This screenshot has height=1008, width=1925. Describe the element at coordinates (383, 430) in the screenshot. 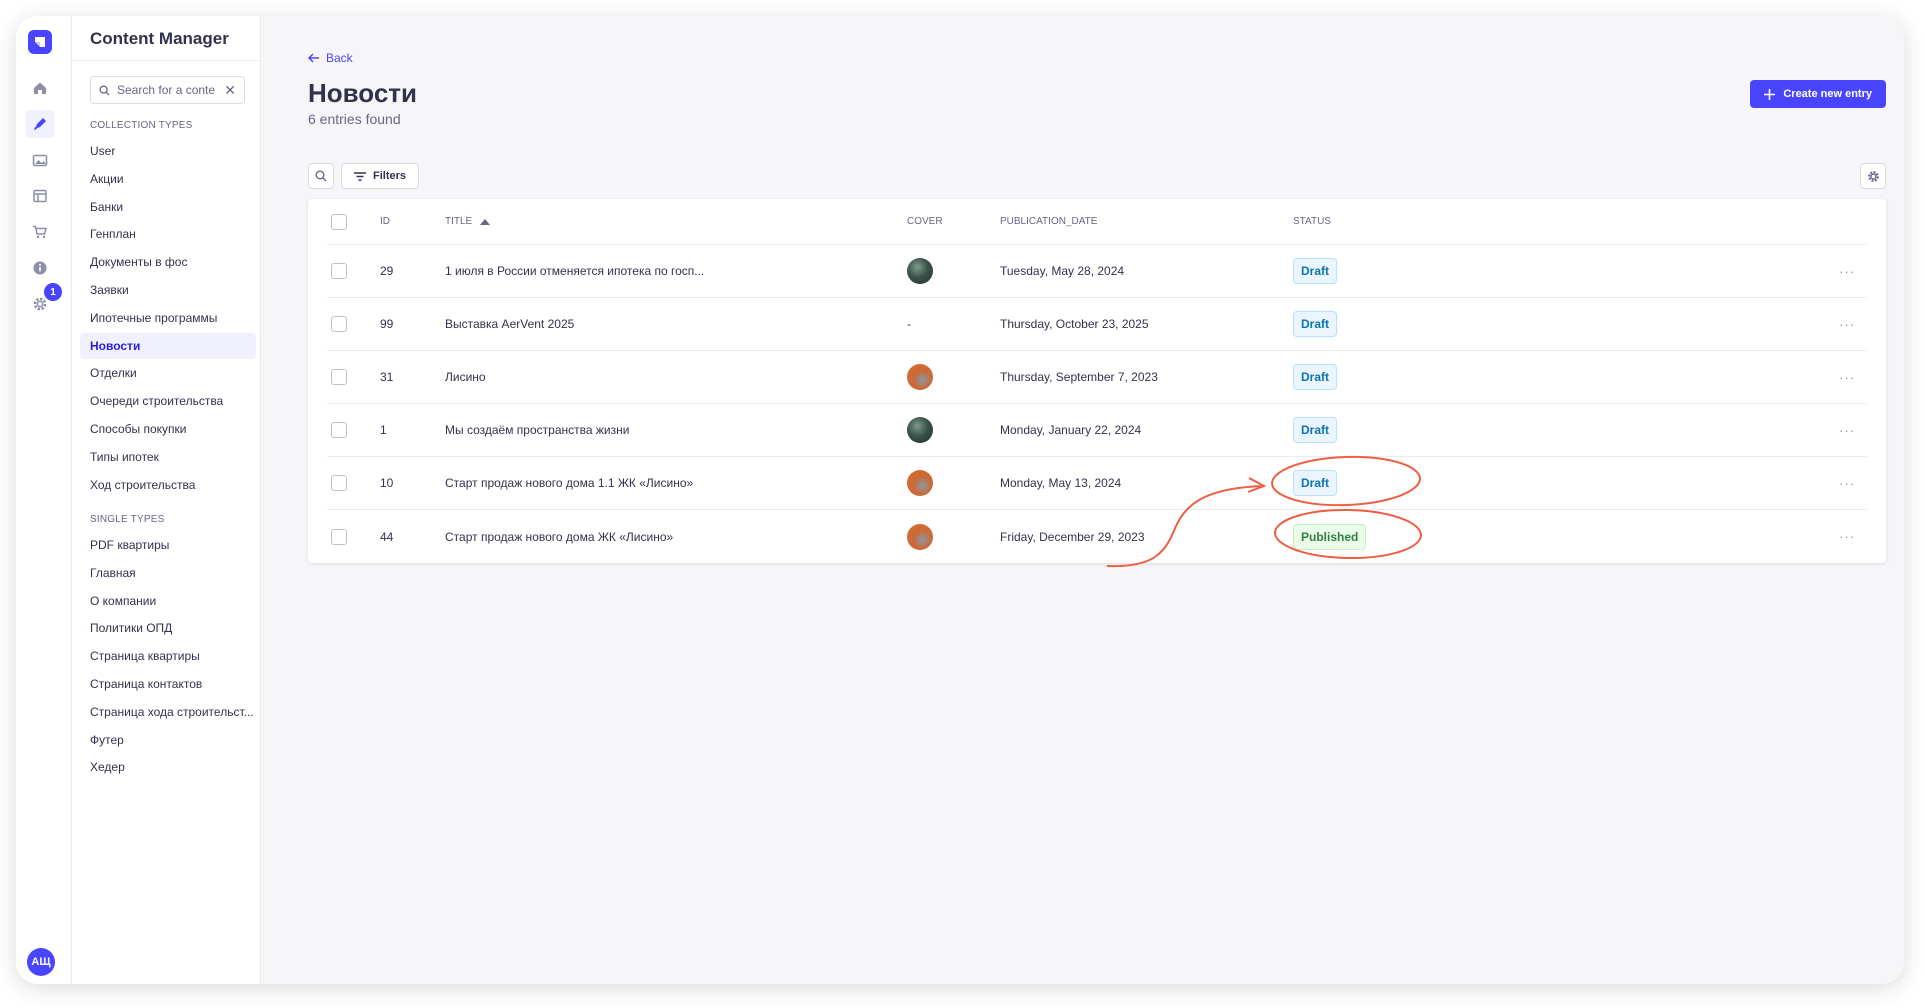

I see `cell-id: 1` at that location.